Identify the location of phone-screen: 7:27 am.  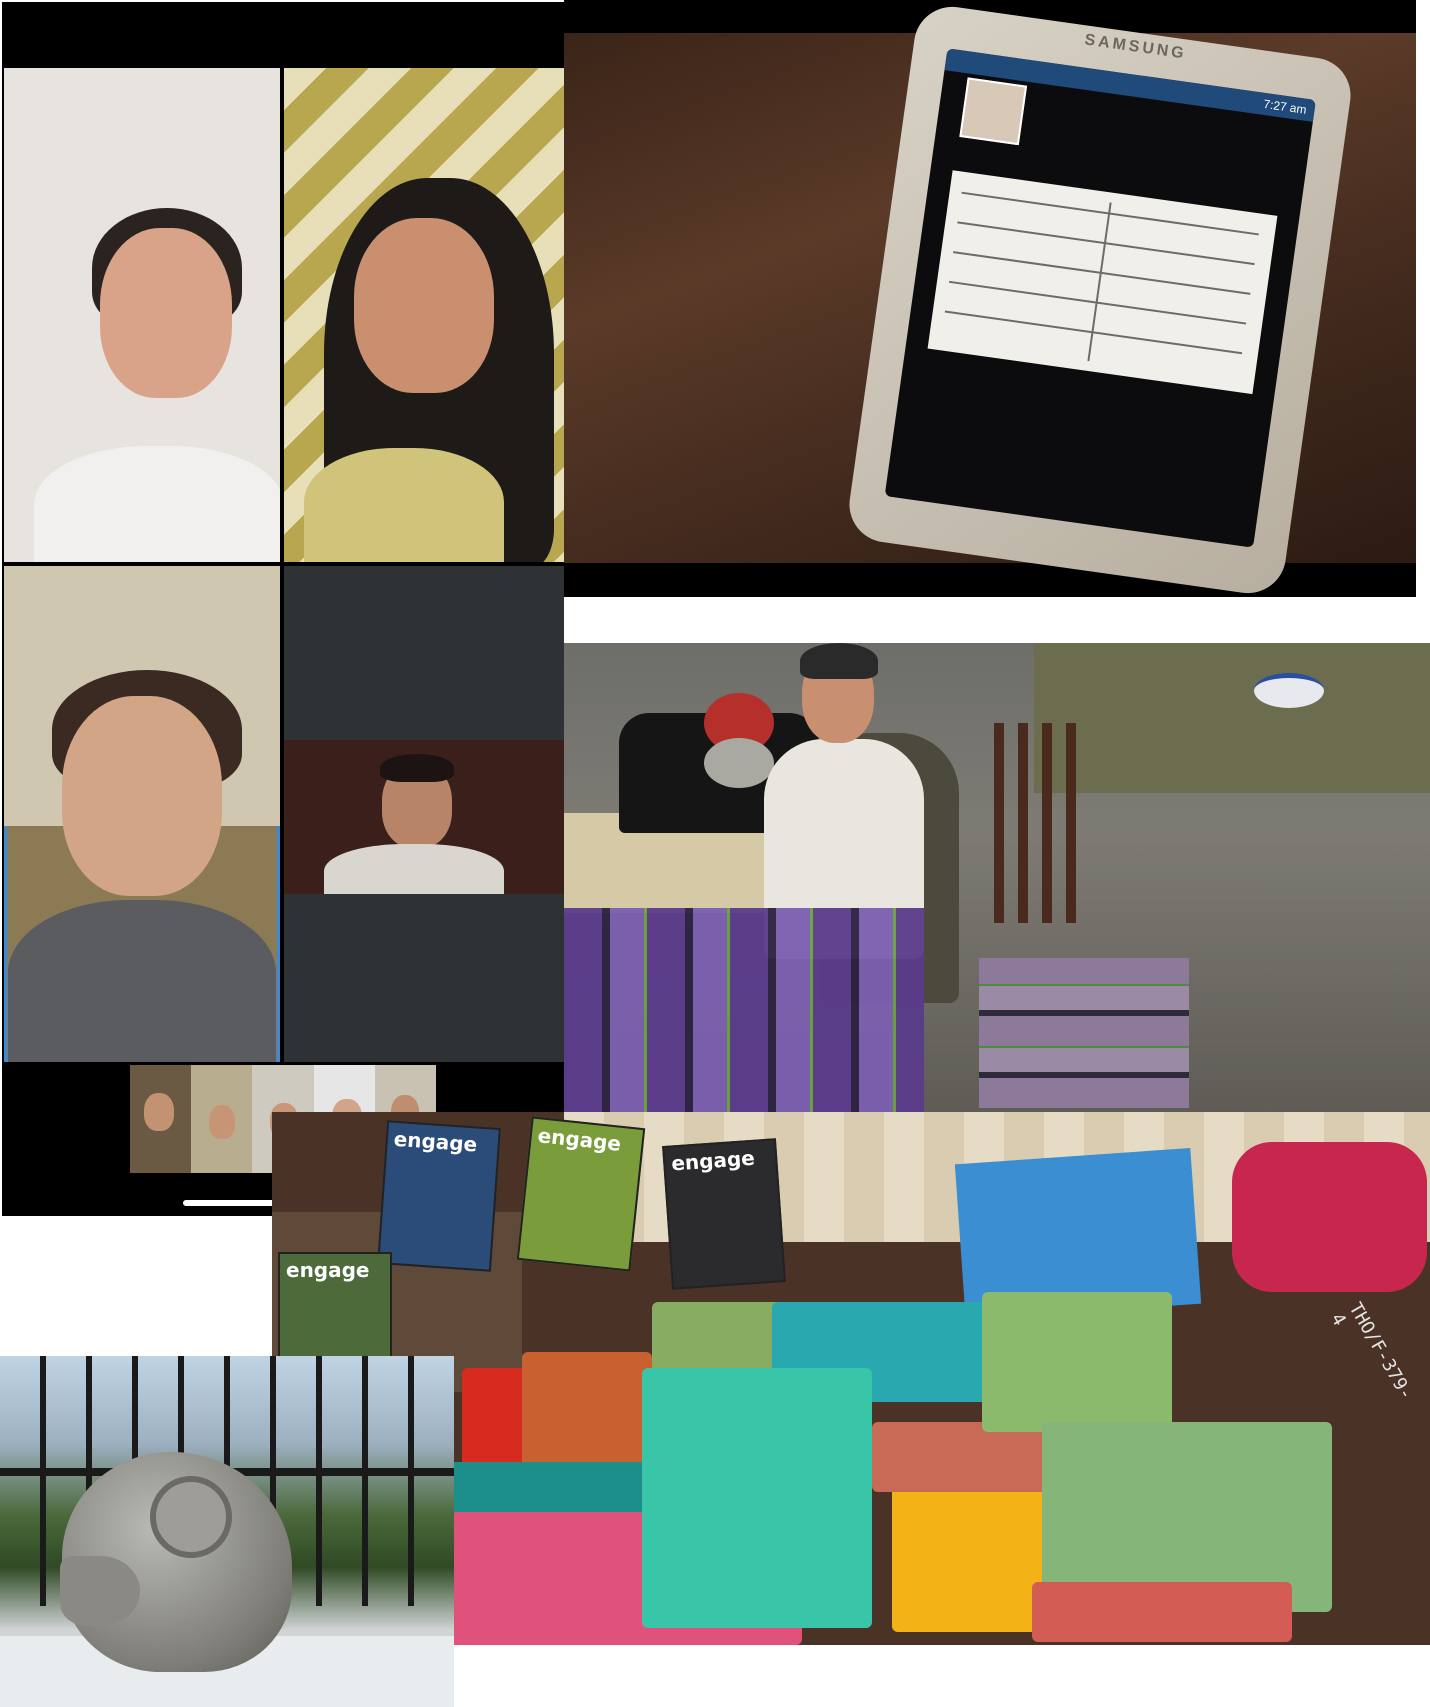
(1100, 298).